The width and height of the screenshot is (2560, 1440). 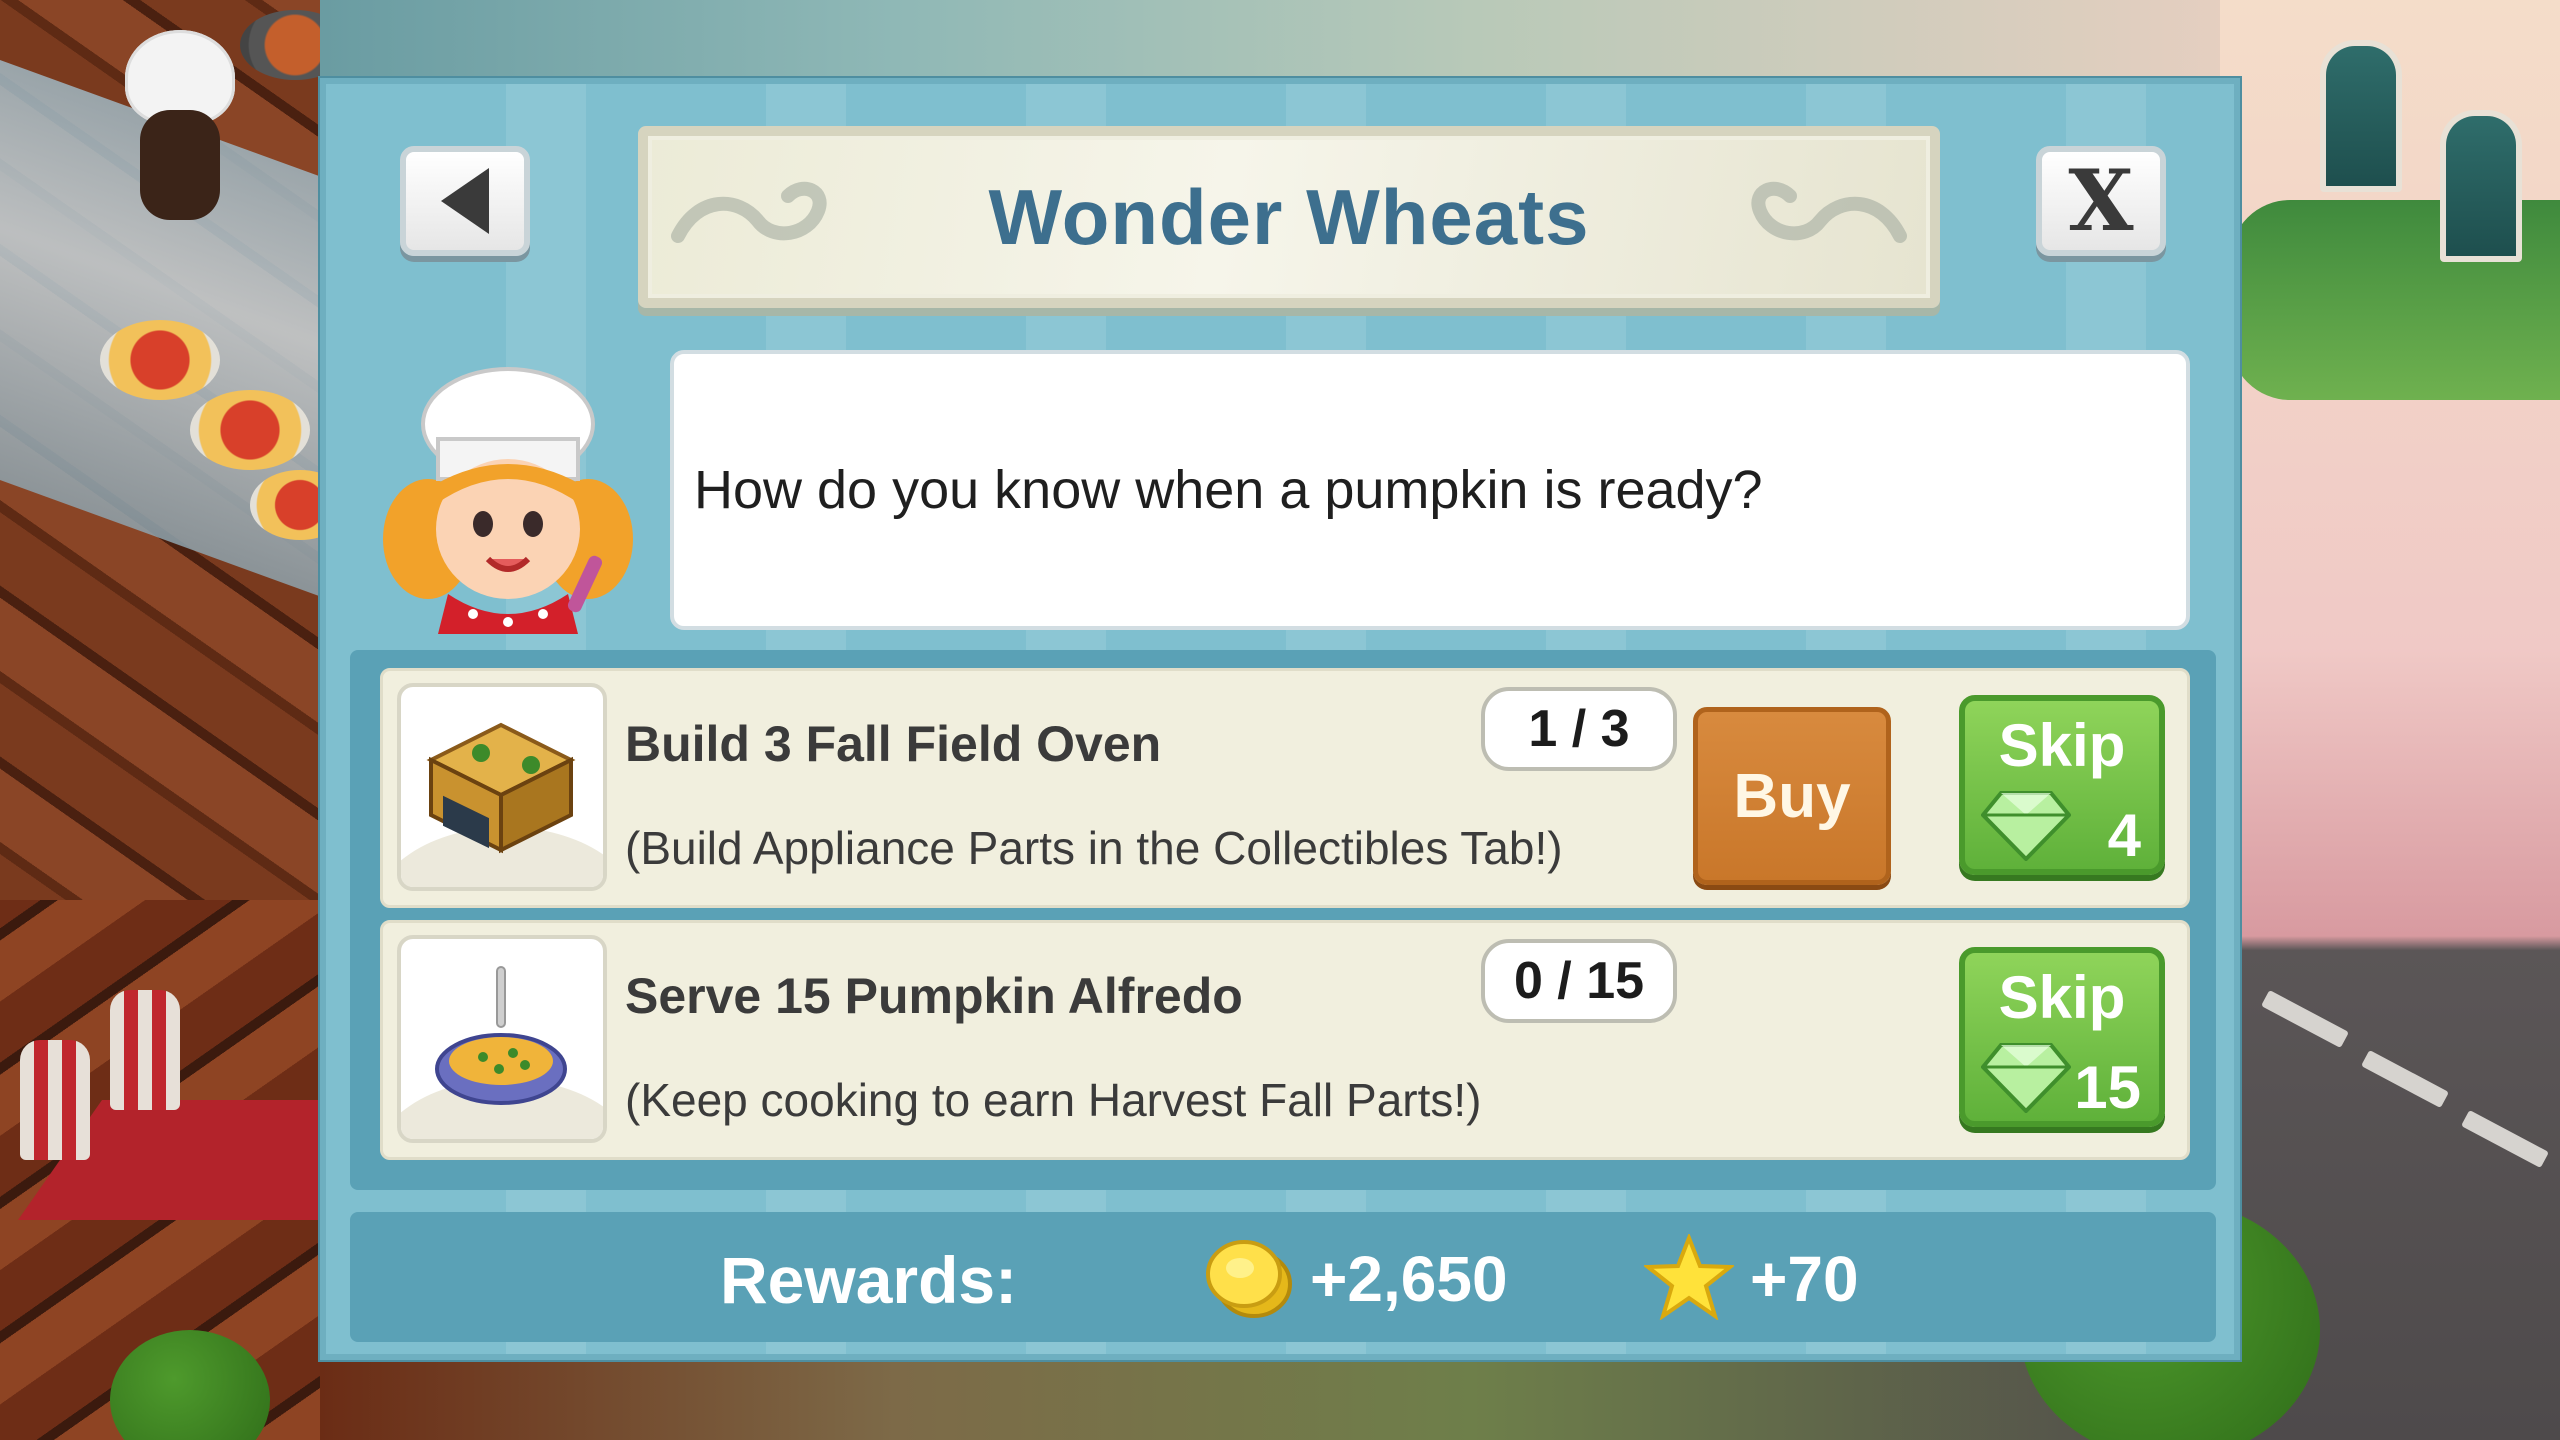 What do you see at coordinates (934, 996) in the screenshot?
I see `task-title: Serve 15 Pumpkin Alfredo` at bounding box center [934, 996].